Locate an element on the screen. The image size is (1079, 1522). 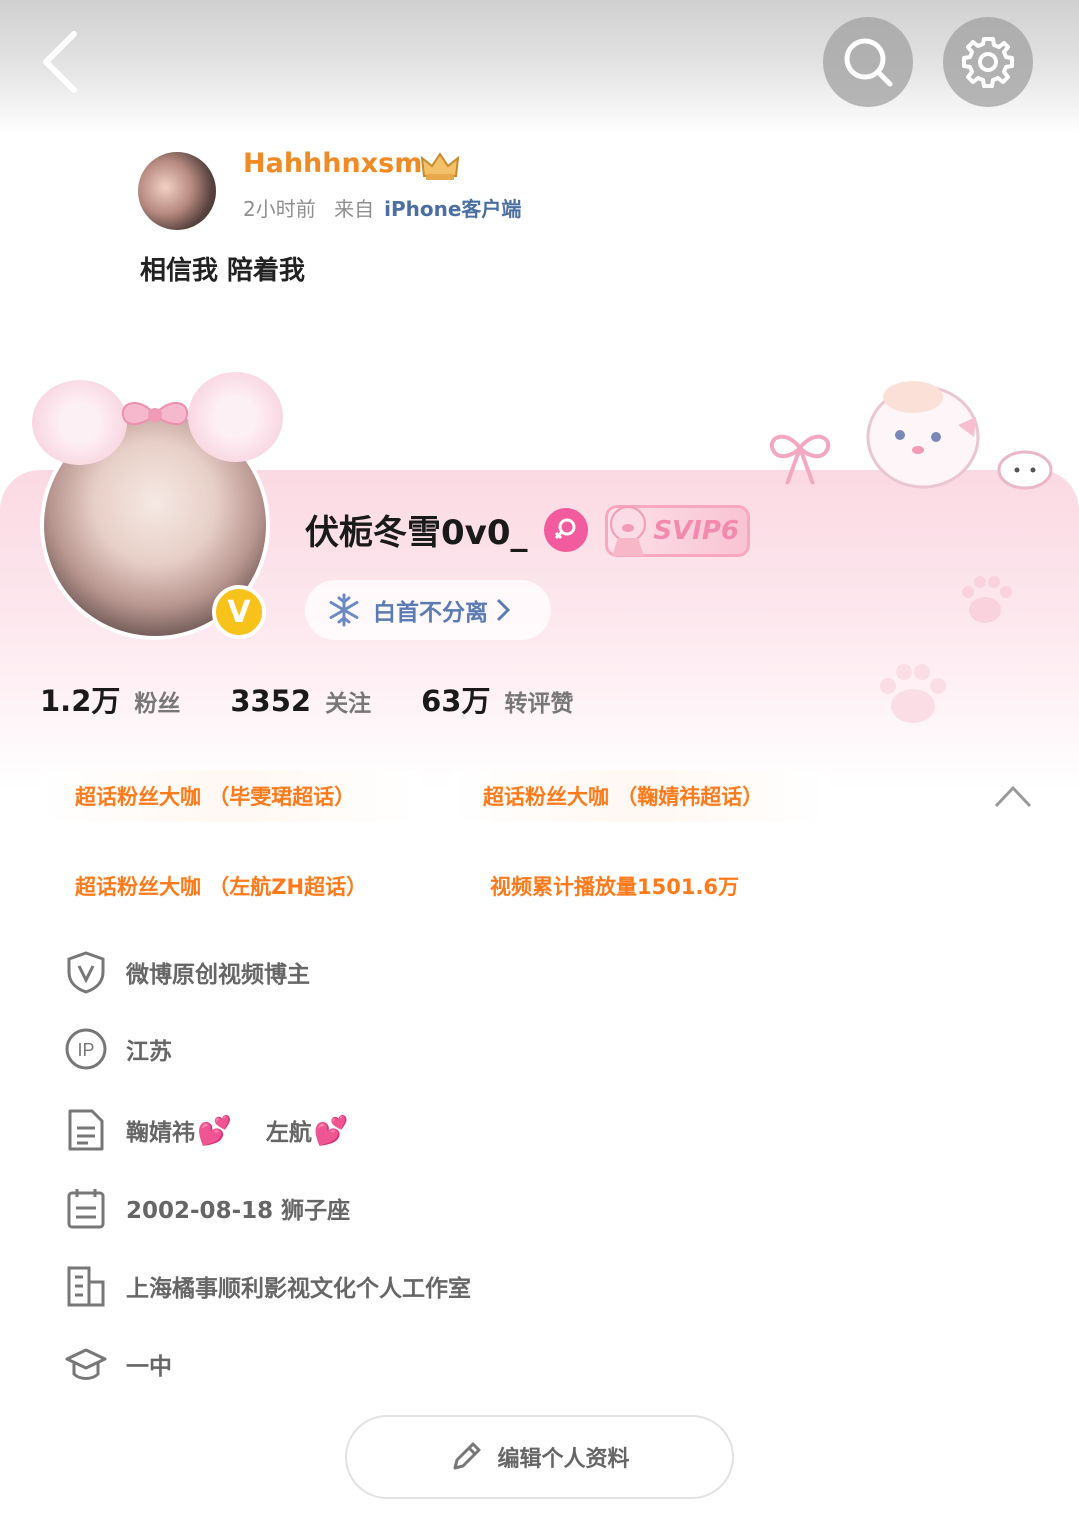
group-chip-label: 白首不分离 is located at coordinates (430, 613).